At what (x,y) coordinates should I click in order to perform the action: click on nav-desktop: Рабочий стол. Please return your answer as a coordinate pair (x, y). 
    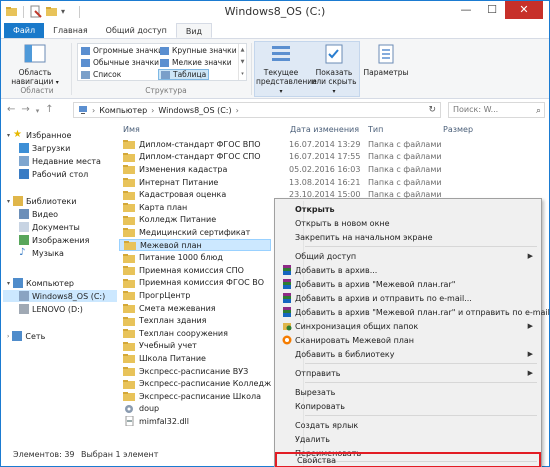
    Looking at the image, I should click on (53, 174).